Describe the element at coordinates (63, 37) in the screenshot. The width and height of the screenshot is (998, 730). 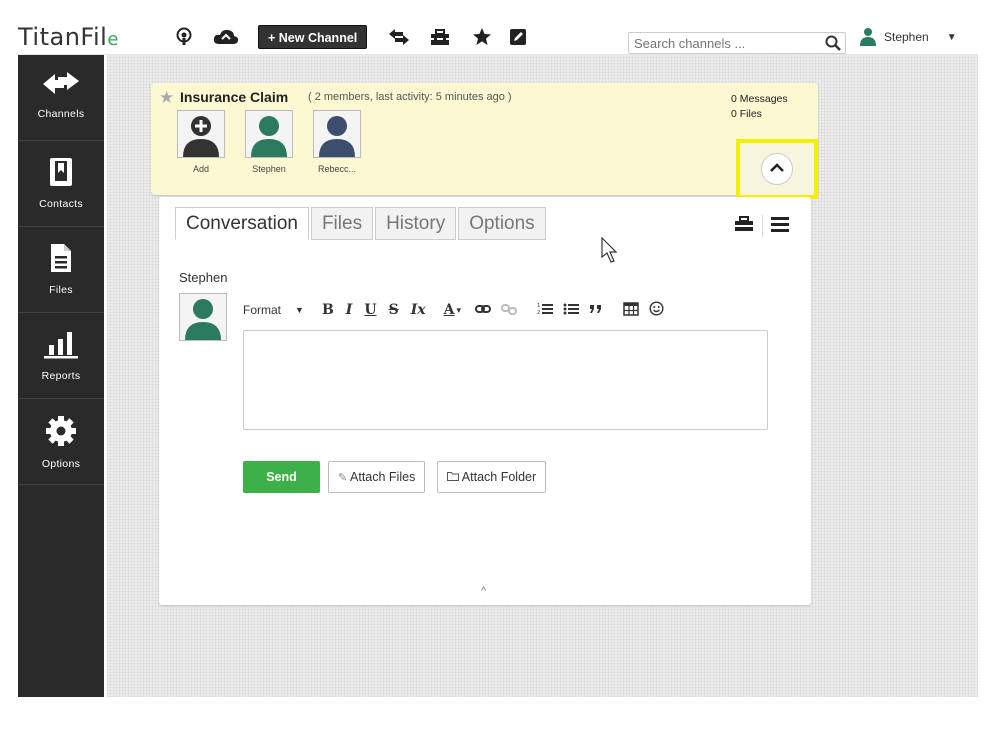
I see `logo-text: TitanFil` at that location.